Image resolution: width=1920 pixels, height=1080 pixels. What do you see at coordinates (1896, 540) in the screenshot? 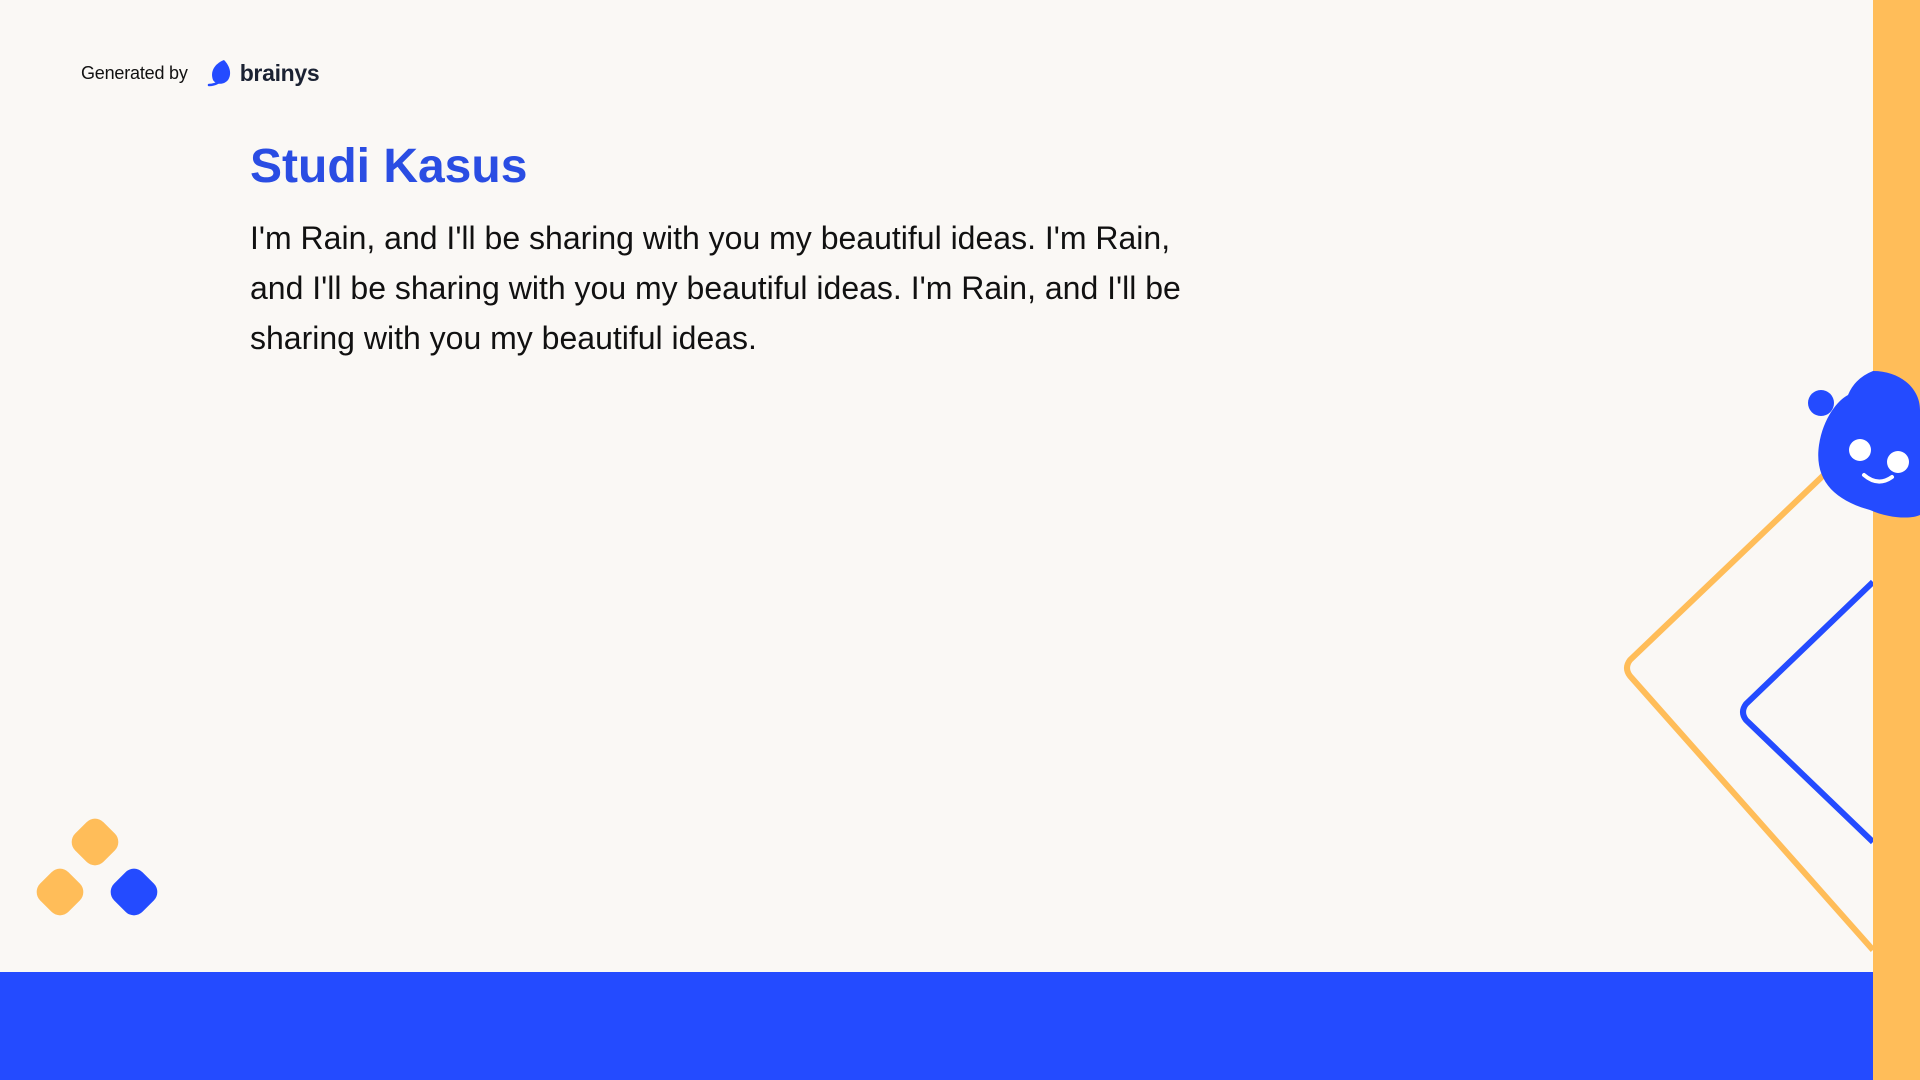
I see `right-accent-stripe` at bounding box center [1896, 540].